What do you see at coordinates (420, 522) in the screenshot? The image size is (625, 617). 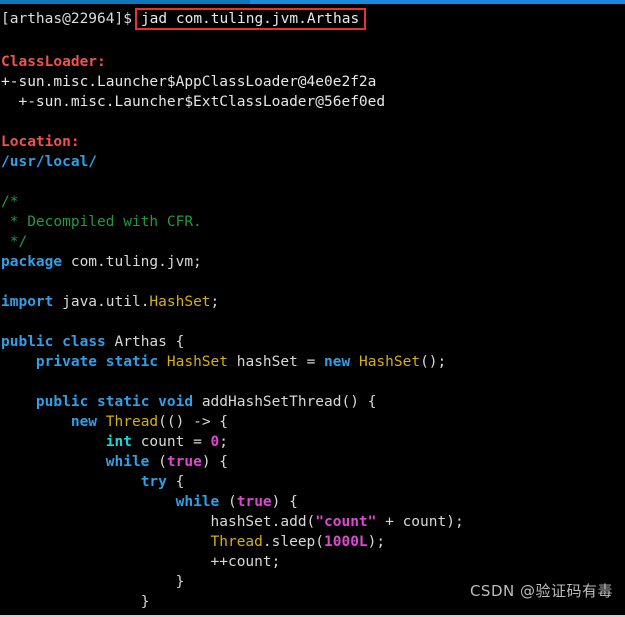 I see `hashset-add-suffix: + count);` at bounding box center [420, 522].